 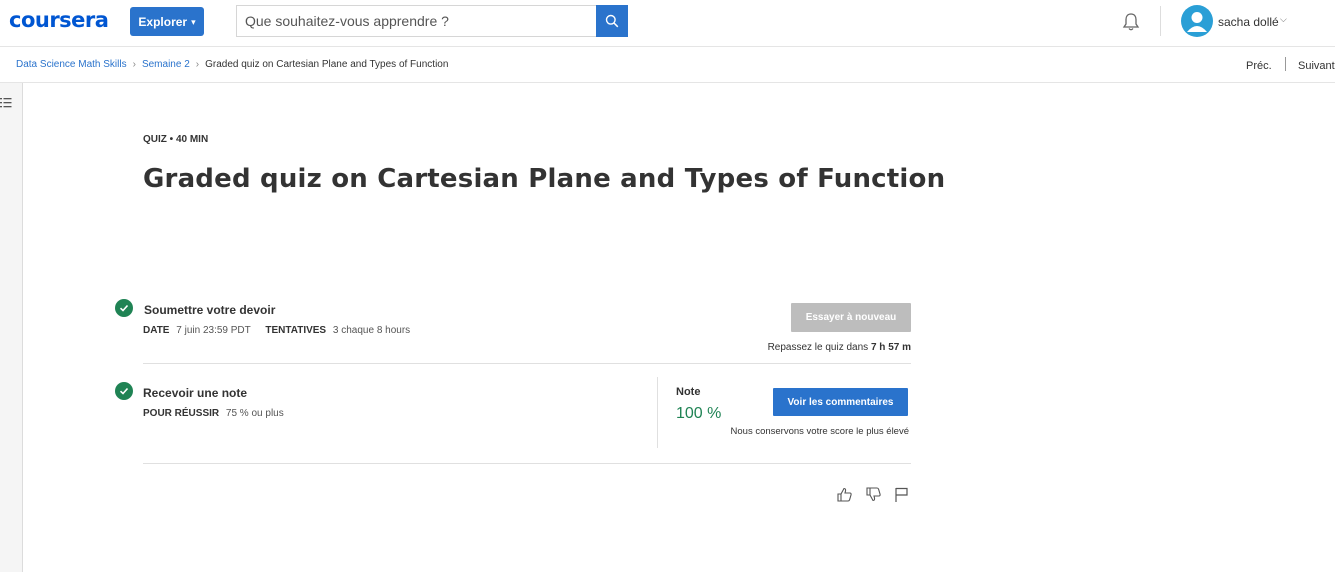 What do you see at coordinates (59, 20) in the screenshot?
I see `coursera-logo: coursera` at bounding box center [59, 20].